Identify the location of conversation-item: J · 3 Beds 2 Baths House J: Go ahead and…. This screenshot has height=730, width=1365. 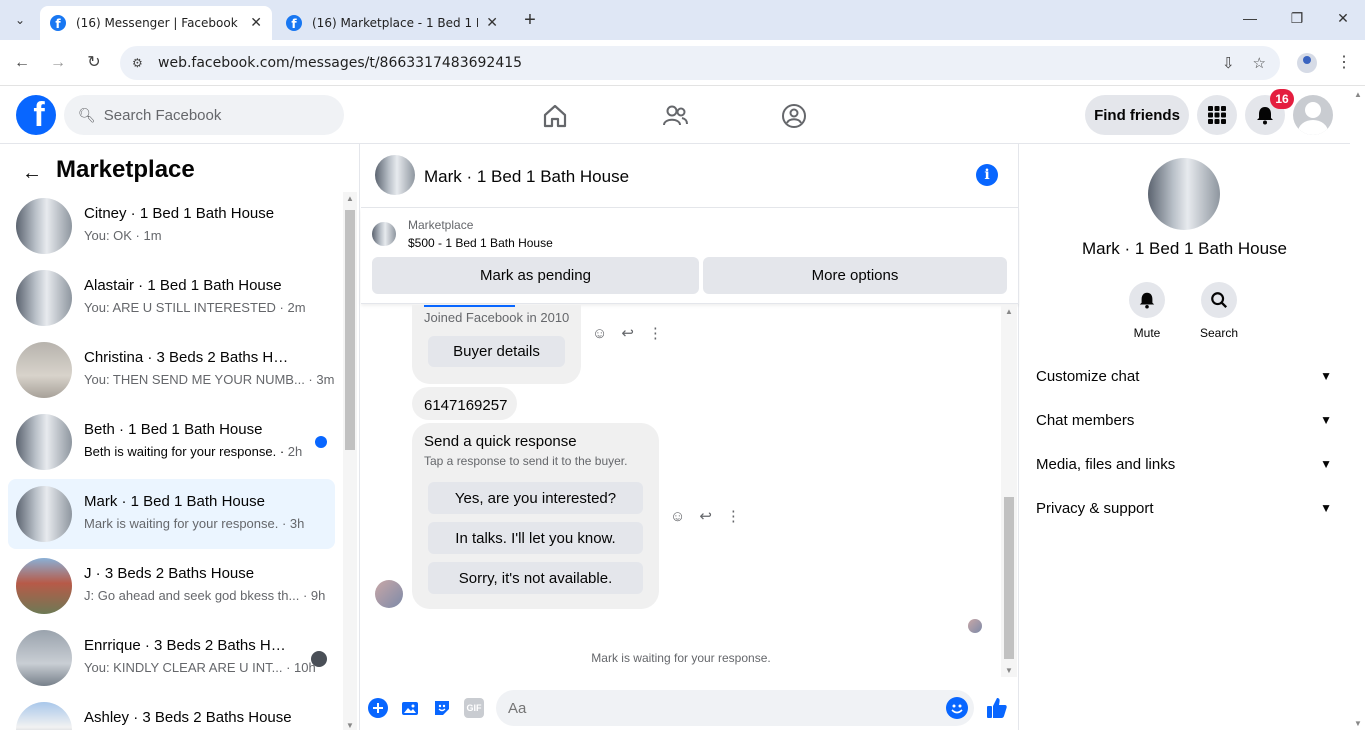
(171, 586).